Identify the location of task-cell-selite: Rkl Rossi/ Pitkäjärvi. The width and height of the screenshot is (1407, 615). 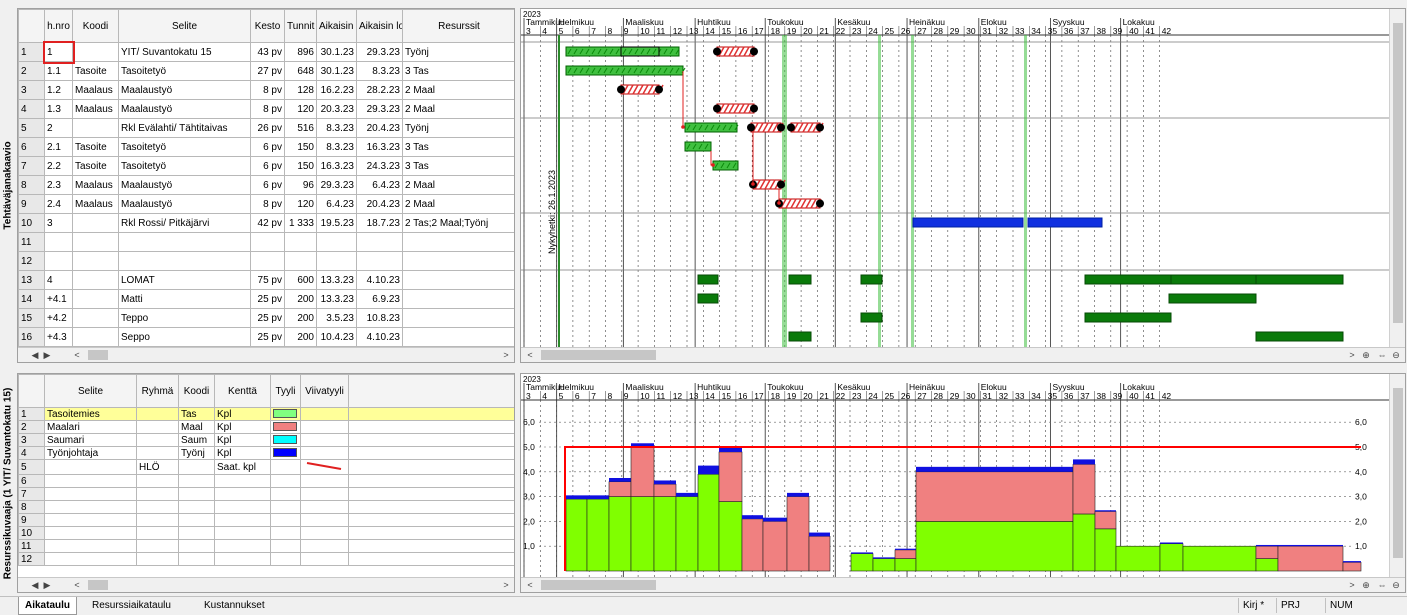
(184, 223).